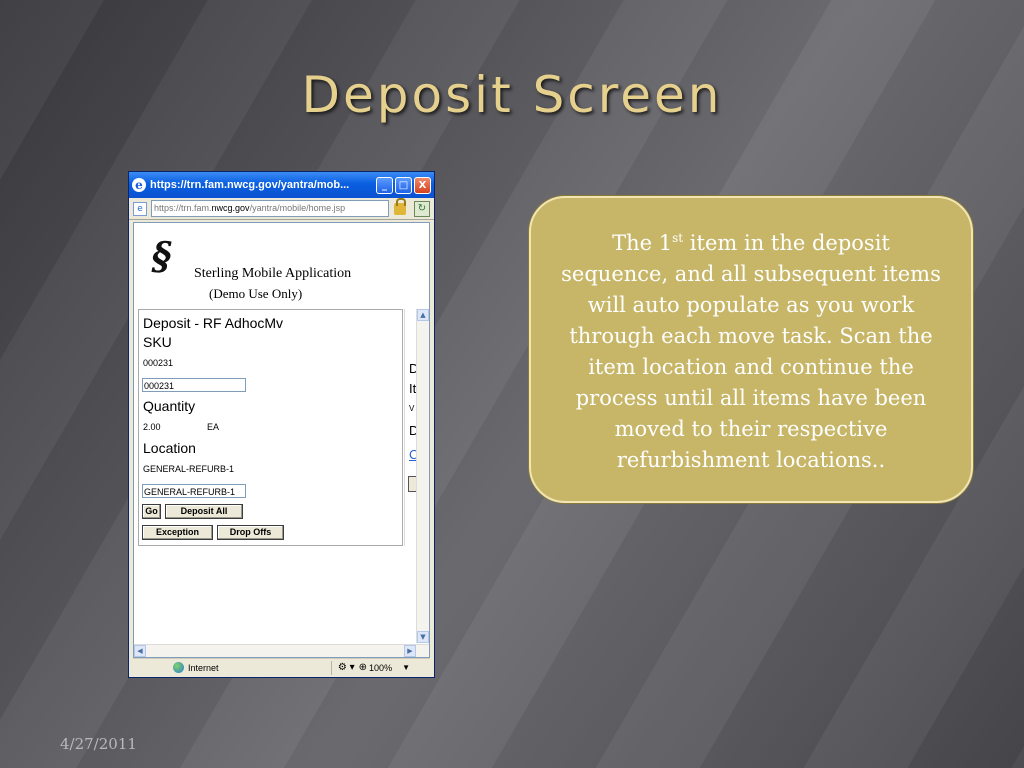  Describe the element at coordinates (169, 406) in the screenshot. I see `quantity-label: Quantity` at that location.